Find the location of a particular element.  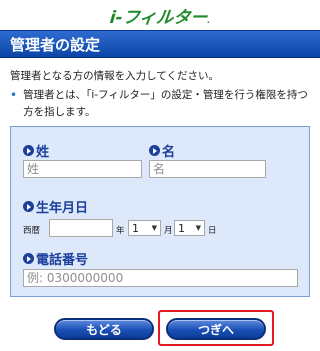

first-name-label: 名 is located at coordinates (162, 150).